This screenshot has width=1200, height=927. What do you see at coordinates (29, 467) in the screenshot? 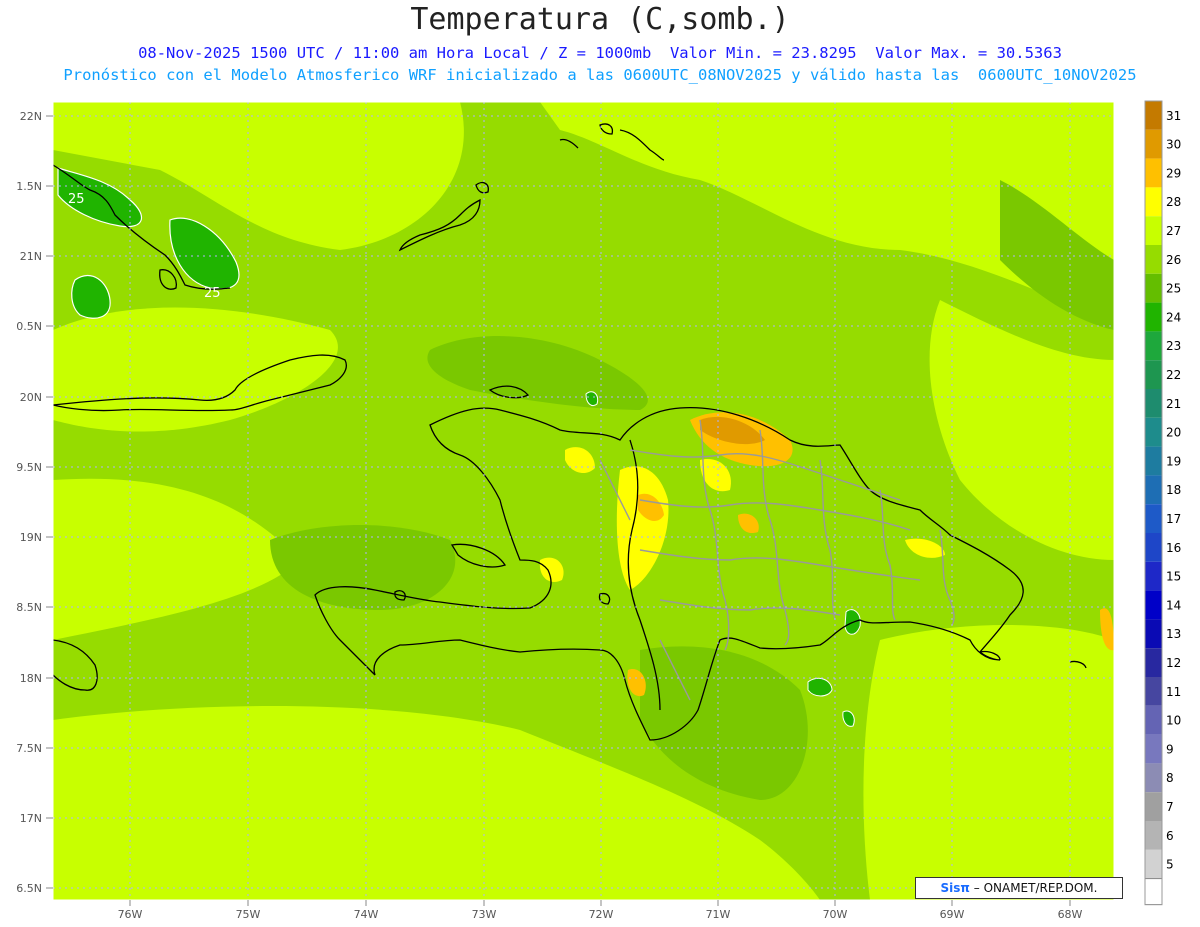
I see `lat-label: 9.5N` at bounding box center [29, 467].